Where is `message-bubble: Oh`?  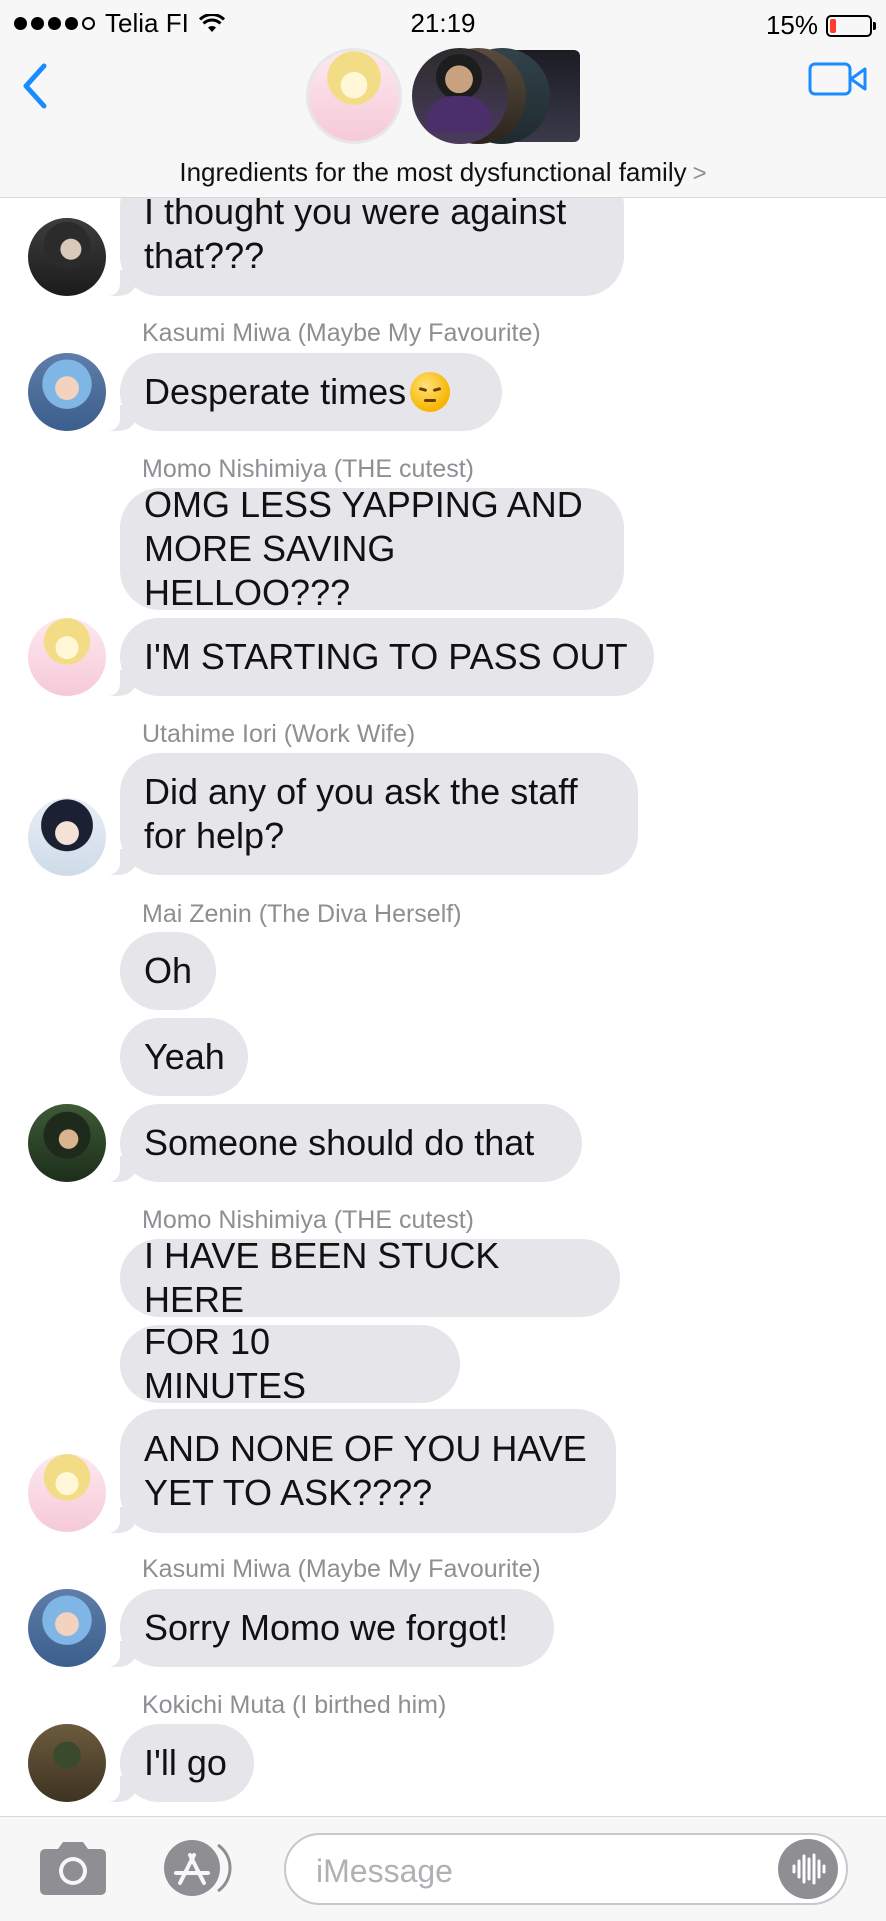 message-bubble: Oh is located at coordinates (168, 971).